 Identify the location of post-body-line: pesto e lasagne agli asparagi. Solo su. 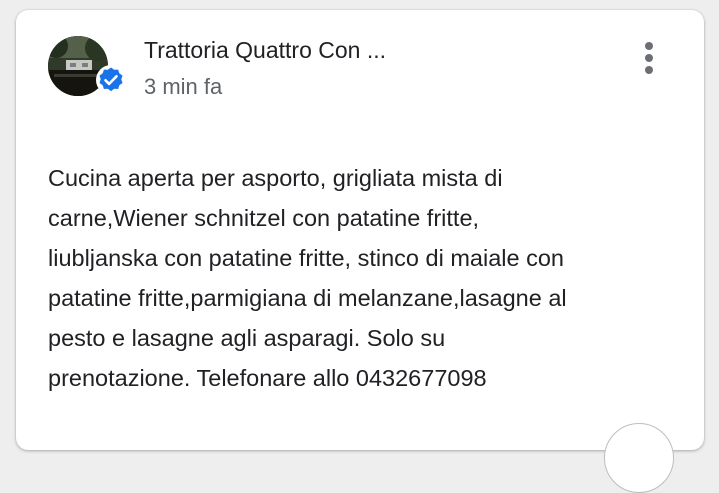
(247, 338).